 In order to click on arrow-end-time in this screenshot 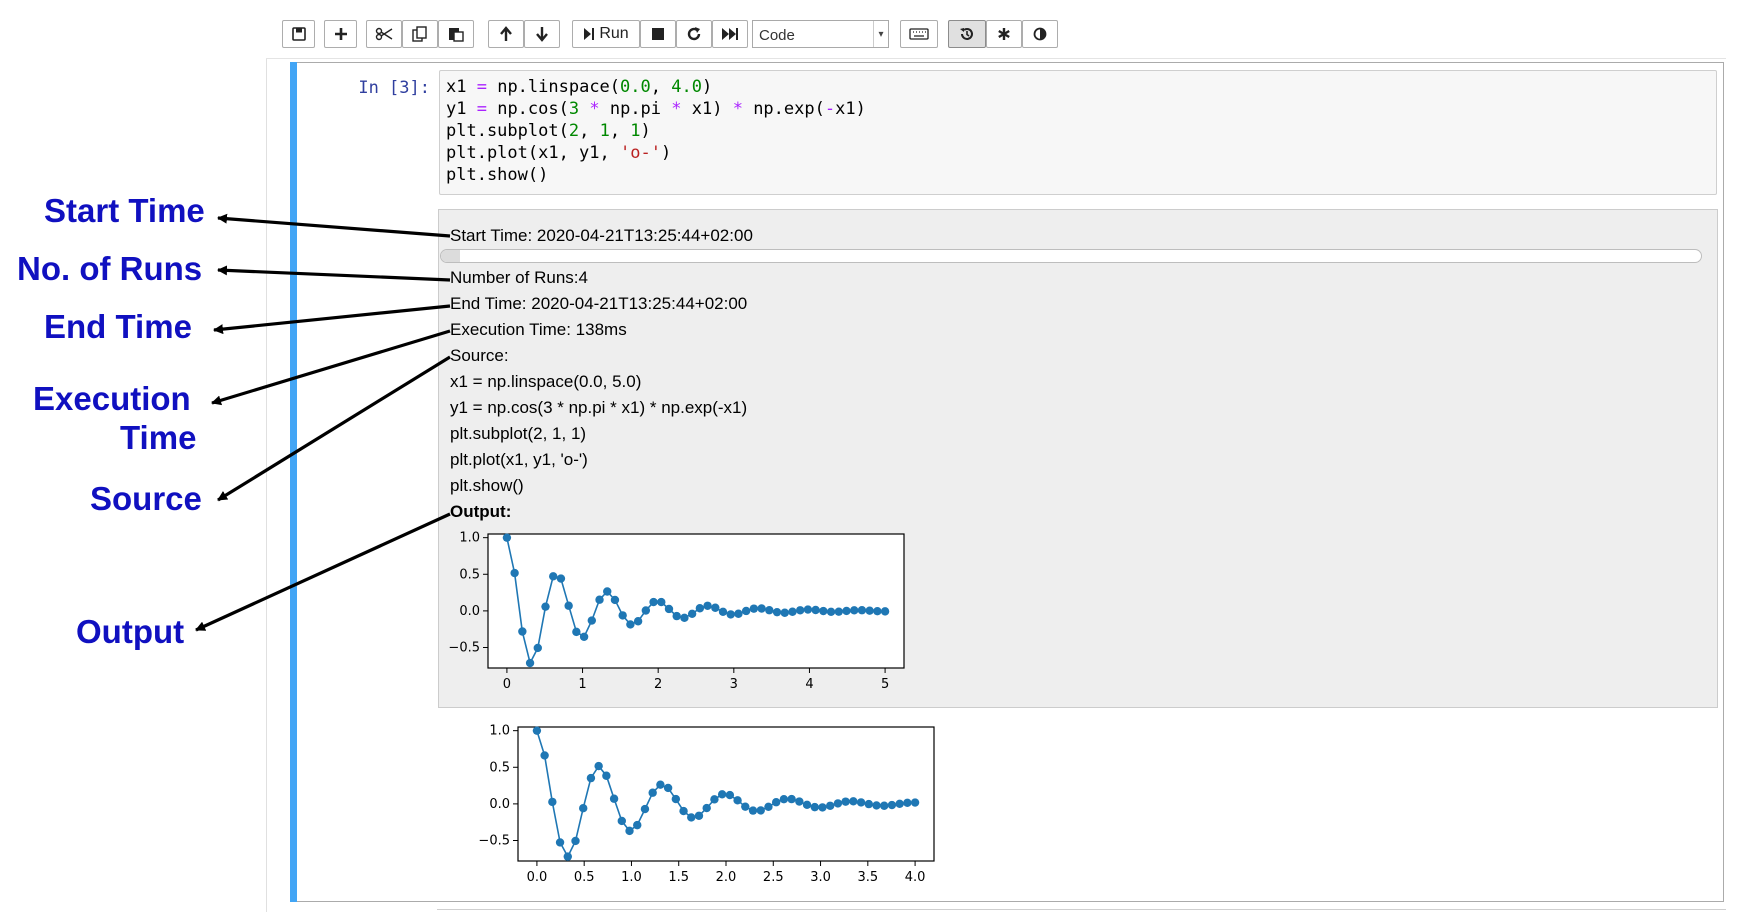, I will do `click(332, 319)`.